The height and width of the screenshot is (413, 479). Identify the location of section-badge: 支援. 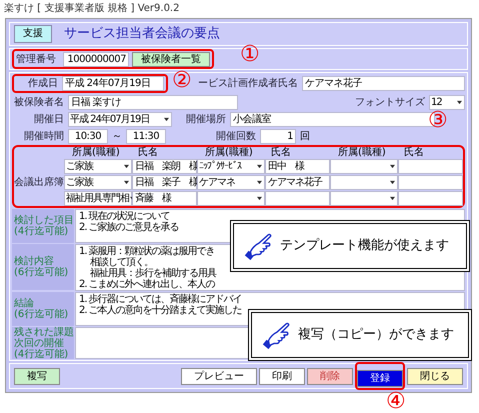
(33, 34).